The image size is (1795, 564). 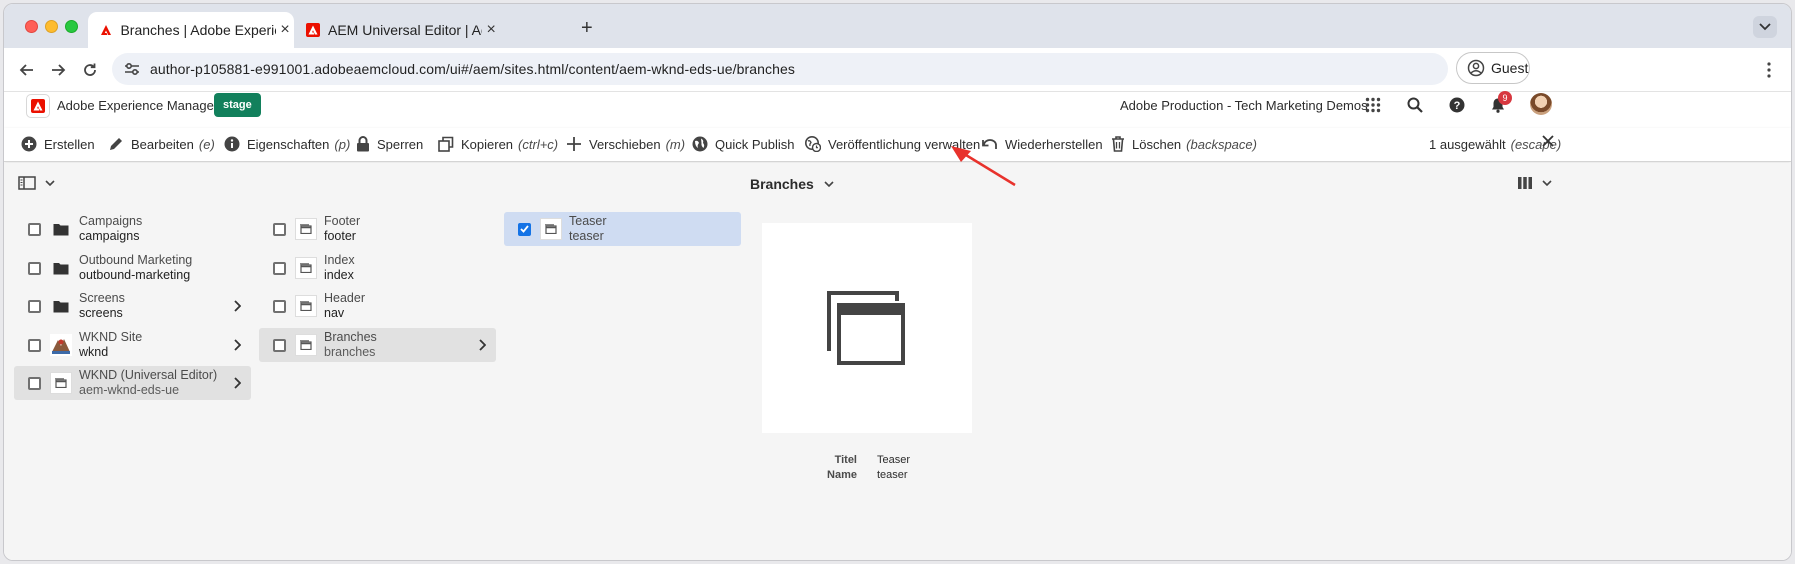 I want to click on list-item: Branches branches, so click(x=377, y=345).